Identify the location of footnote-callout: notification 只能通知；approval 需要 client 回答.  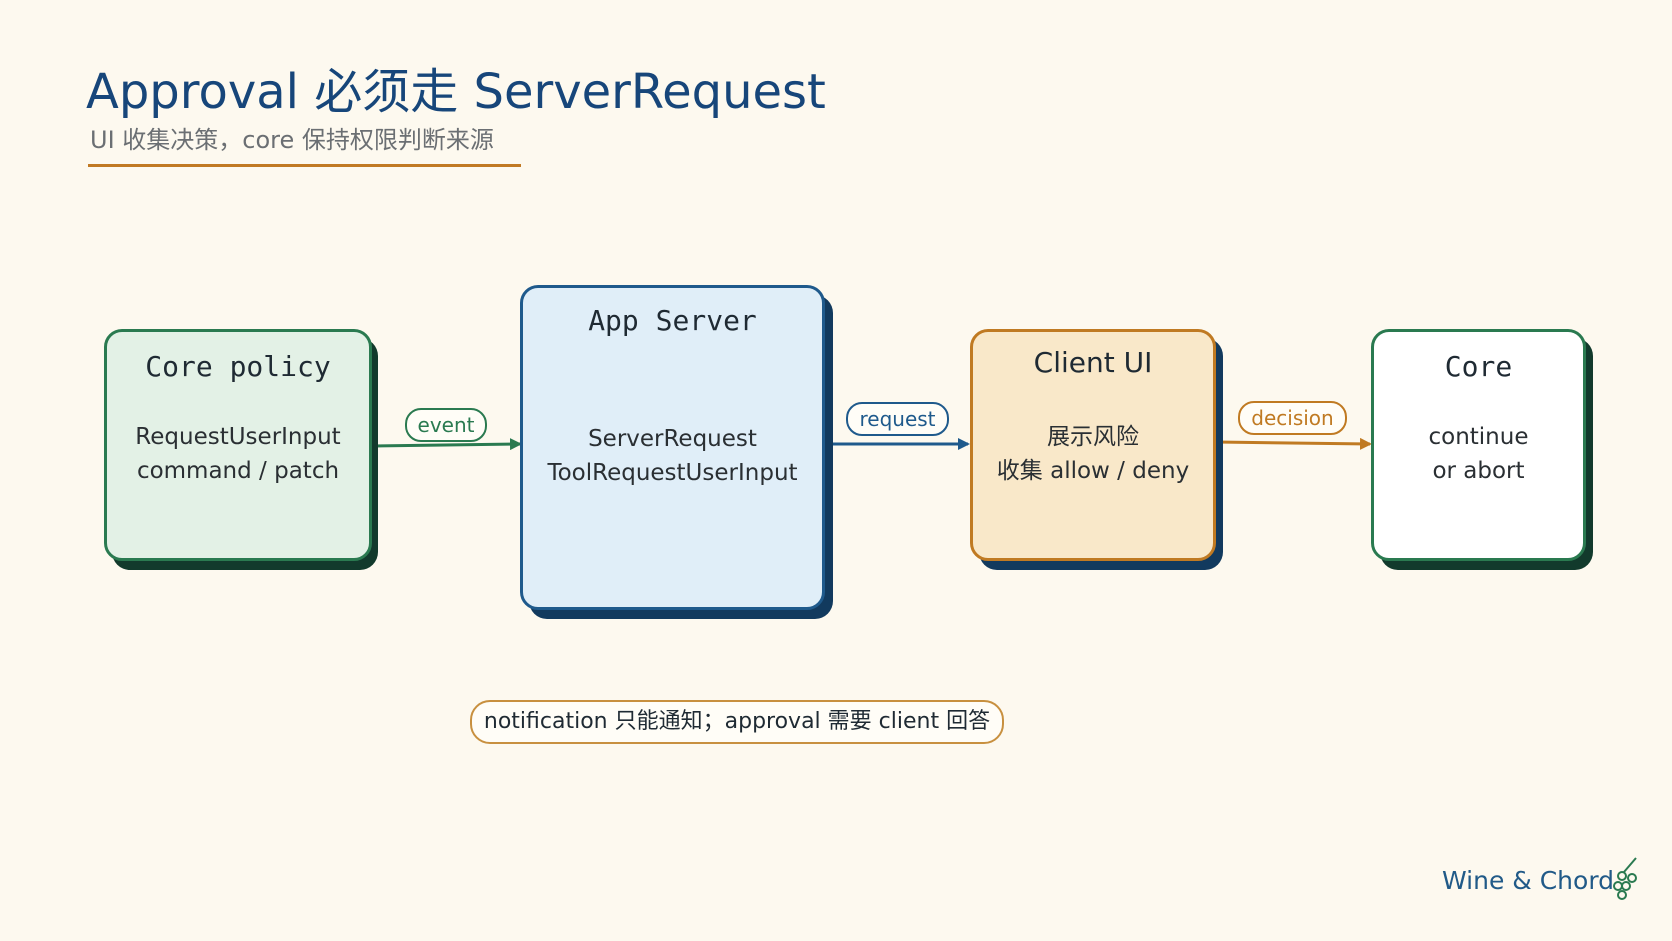
(737, 722).